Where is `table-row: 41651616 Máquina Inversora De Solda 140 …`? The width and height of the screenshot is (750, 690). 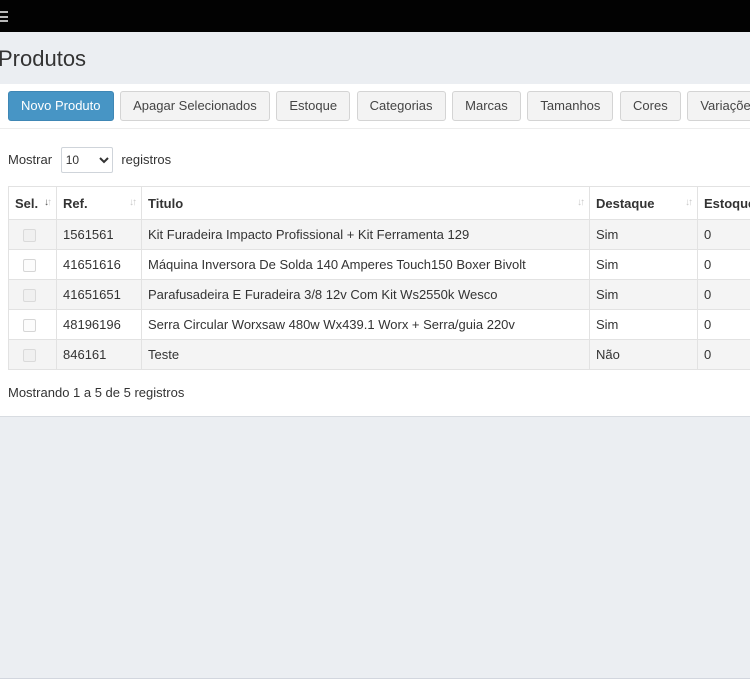 table-row: 41651616 Máquina Inversora De Solda 140 … is located at coordinates (379, 264).